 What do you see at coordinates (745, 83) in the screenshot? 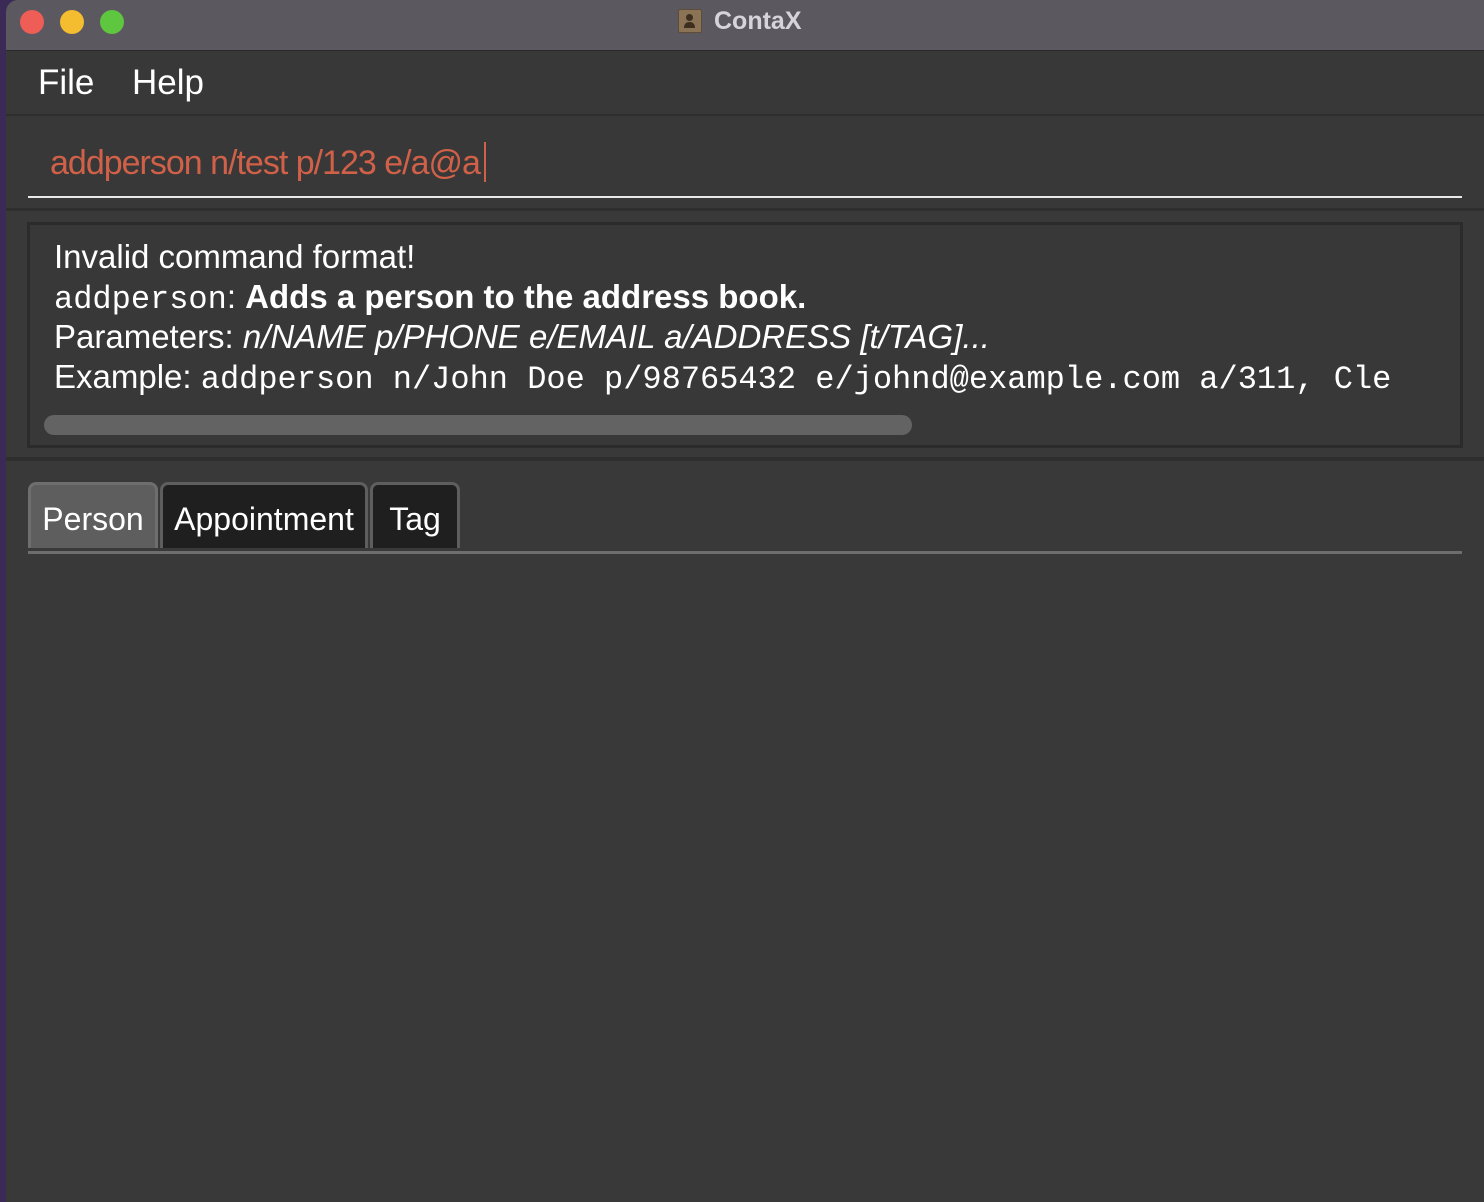
I see `menu-bar: File Help` at bounding box center [745, 83].